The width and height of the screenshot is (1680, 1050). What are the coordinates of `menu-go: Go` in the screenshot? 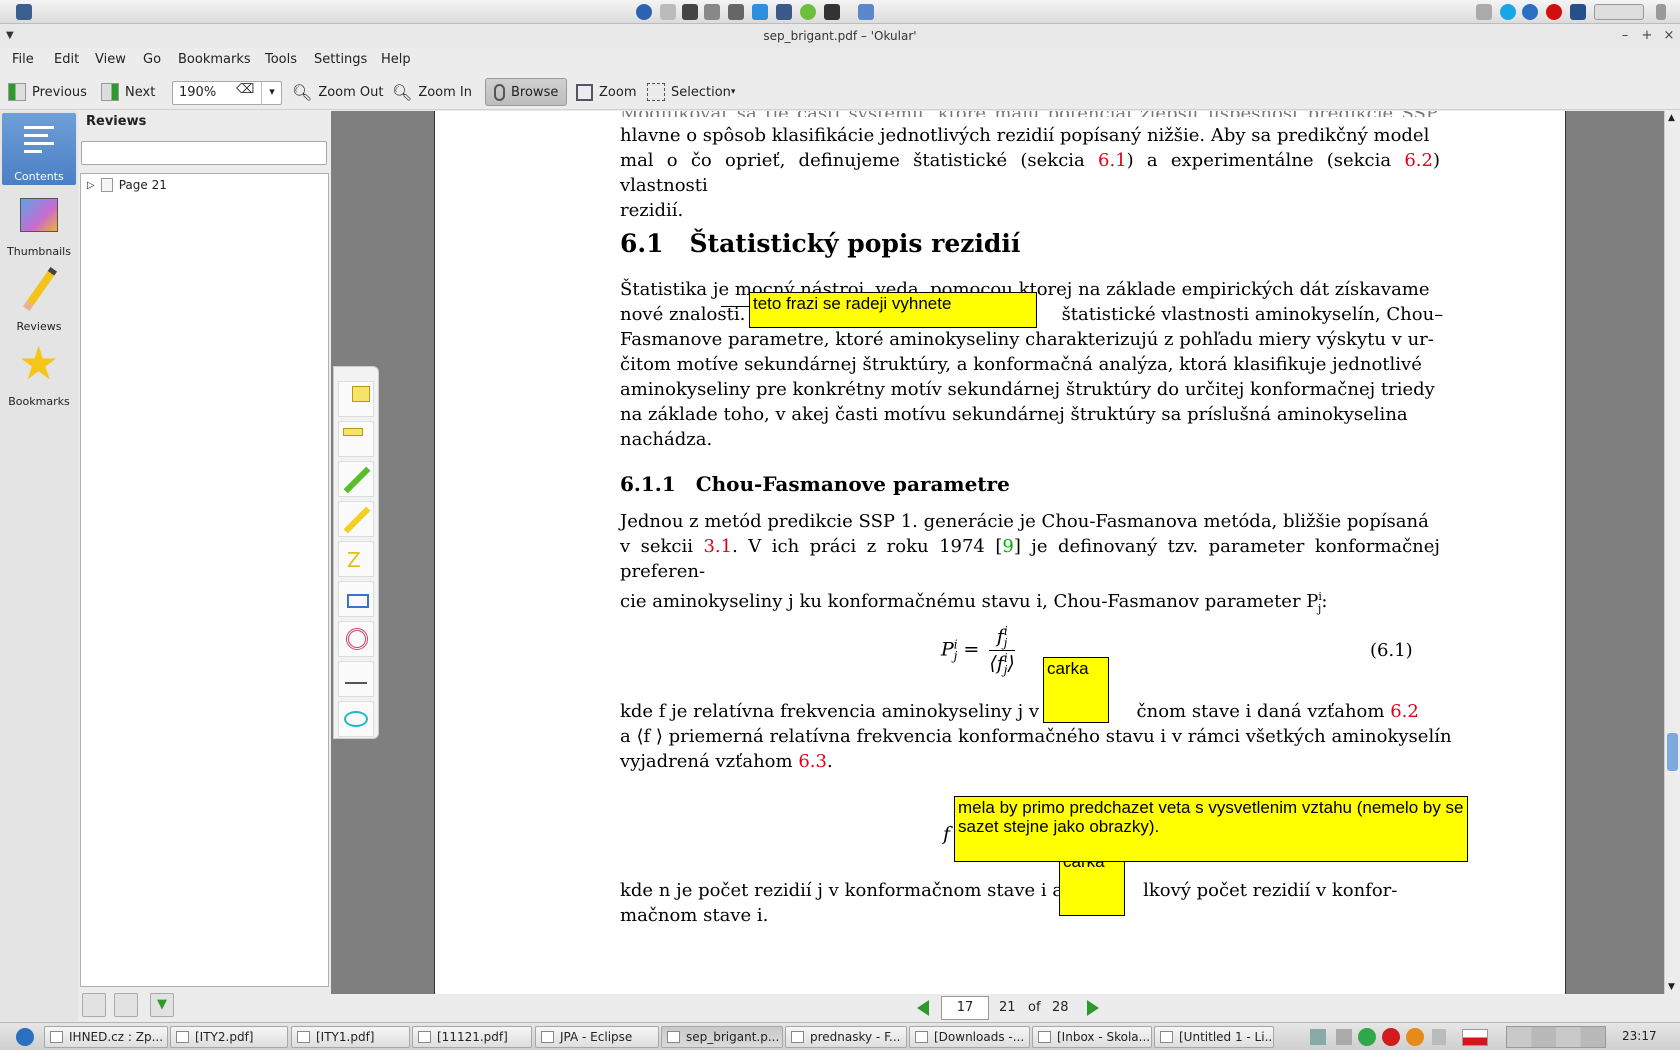 It's located at (152, 59).